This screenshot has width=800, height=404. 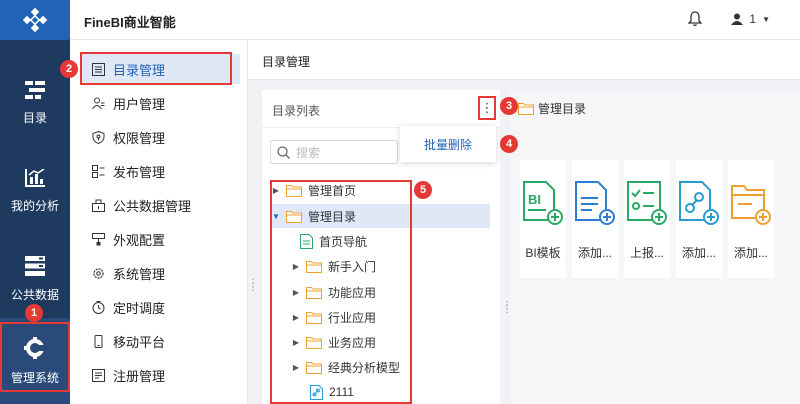 I want to click on menu-item-label: 定时调度, so click(x=139, y=308).